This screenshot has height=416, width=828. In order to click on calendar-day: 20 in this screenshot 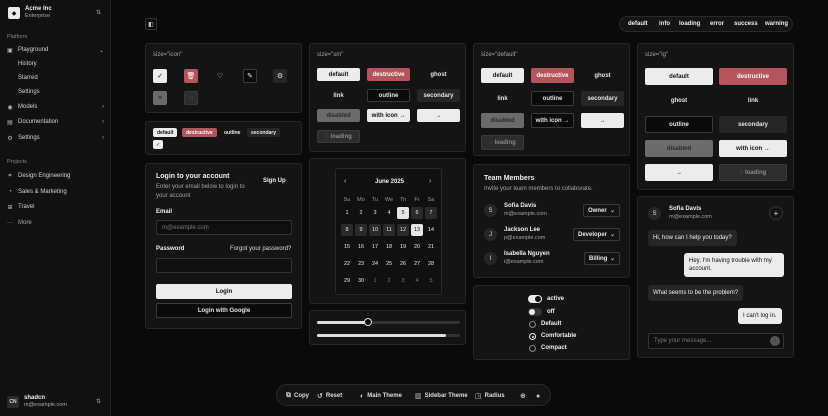, I will do `click(417, 247)`.